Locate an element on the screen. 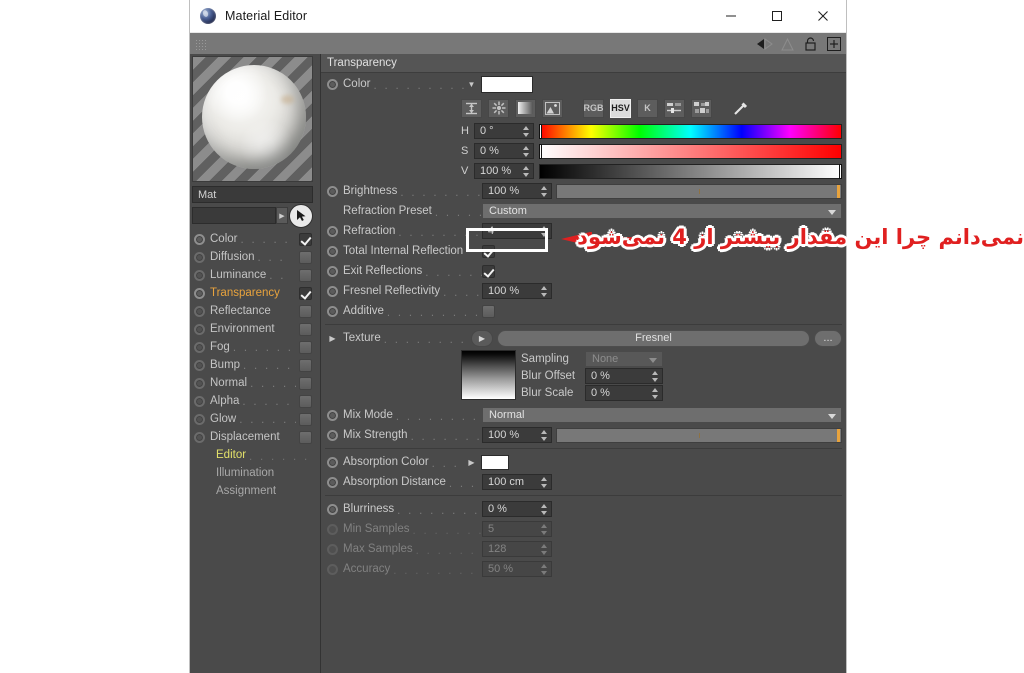 The image size is (1024, 673). channel-color: Color. . . . . . is located at coordinates (255, 239).